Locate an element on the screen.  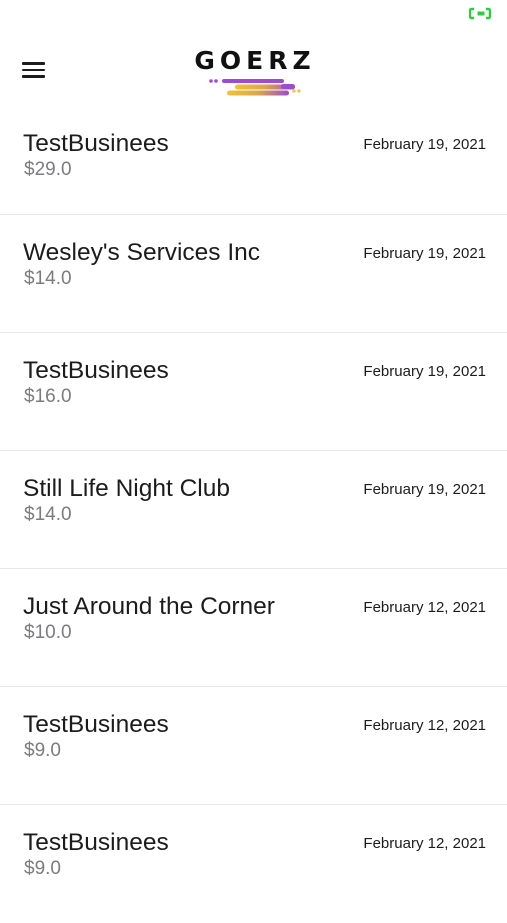
app-header: GOERZ is located at coordinates (253, 74).